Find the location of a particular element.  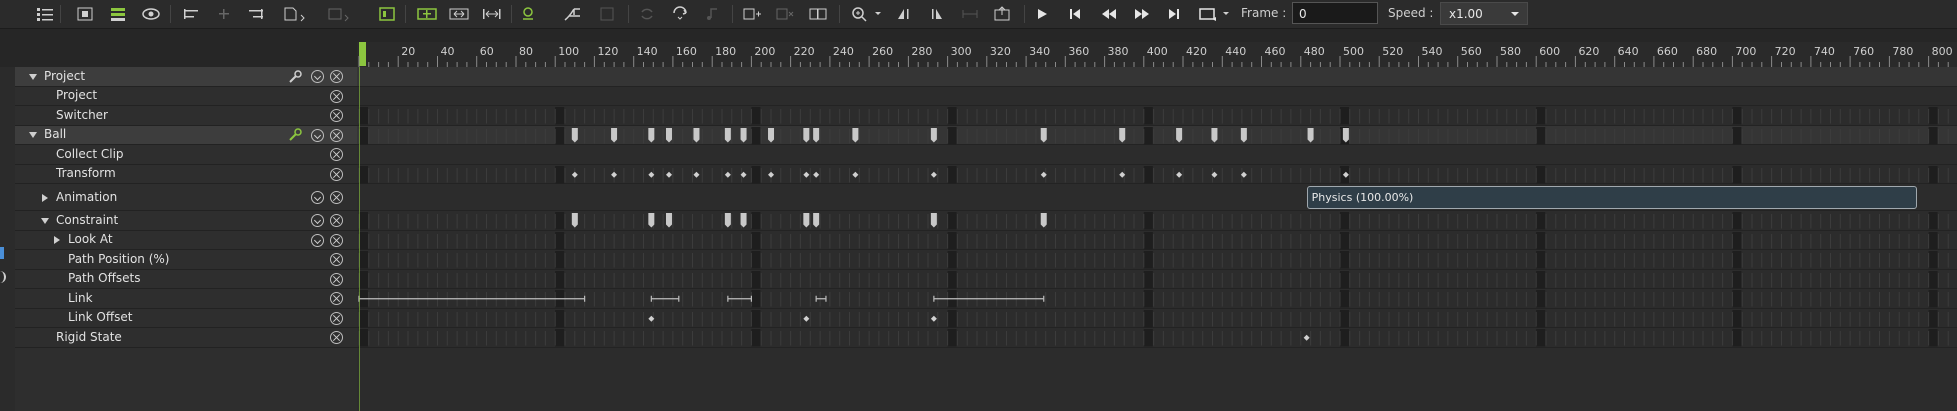

track-row: Link is located at coordinates (186, 299).